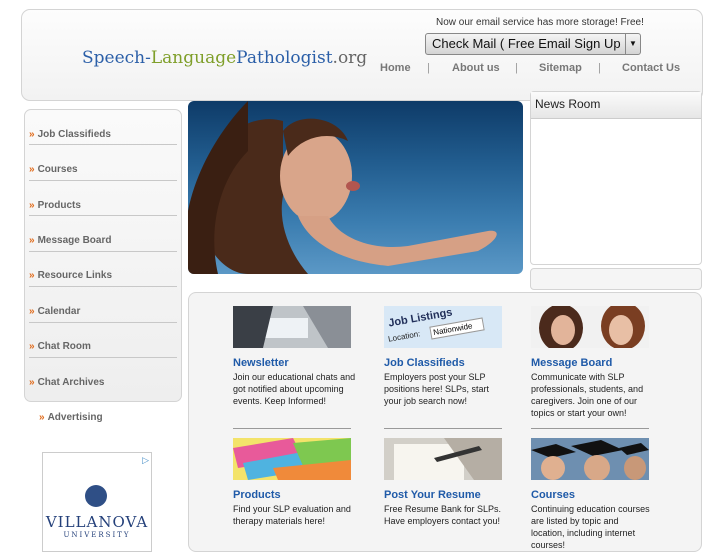  What do you see at coordinates (616, 178) in the screenshot?
I see `news-room-panel: News Room` at bounding box center [616, 178].